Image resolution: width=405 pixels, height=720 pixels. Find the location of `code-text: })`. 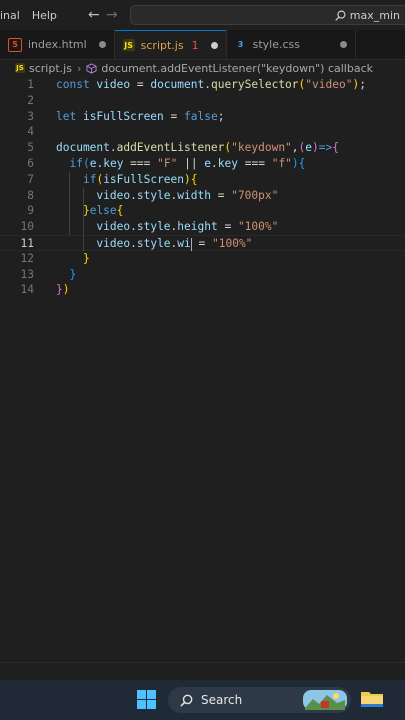

code-text: }) is located at coordinates (63, 290).